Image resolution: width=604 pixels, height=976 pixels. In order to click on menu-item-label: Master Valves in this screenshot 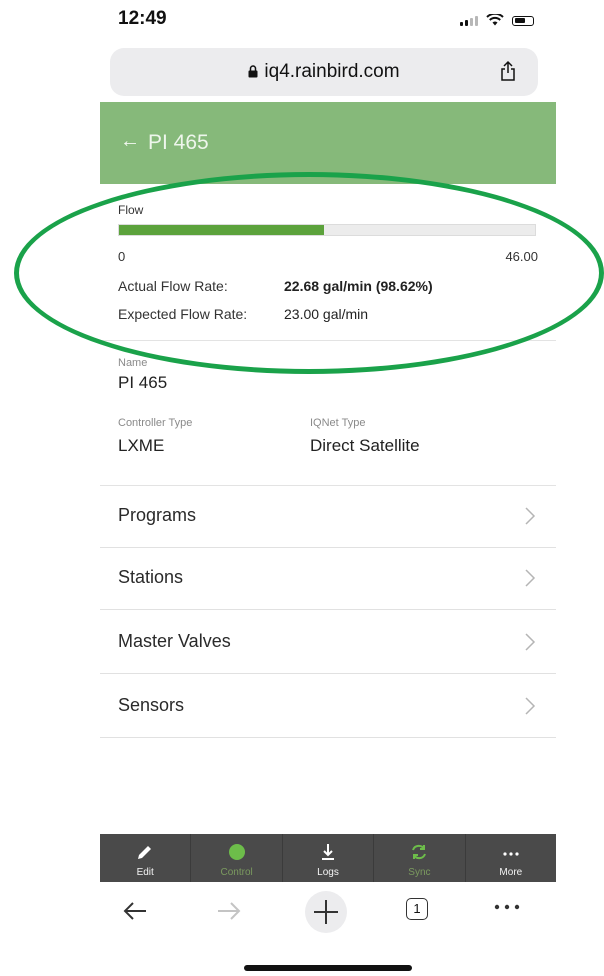, I will do `click(174, 641)`.